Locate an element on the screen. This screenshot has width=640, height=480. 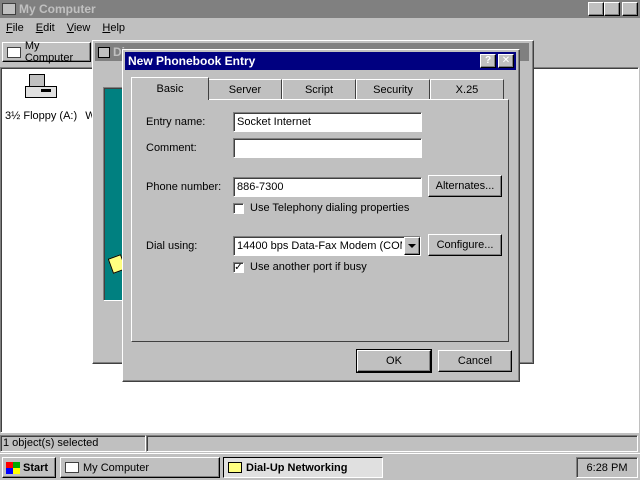
chevron-down-icon is located at coordinates (412, 246).